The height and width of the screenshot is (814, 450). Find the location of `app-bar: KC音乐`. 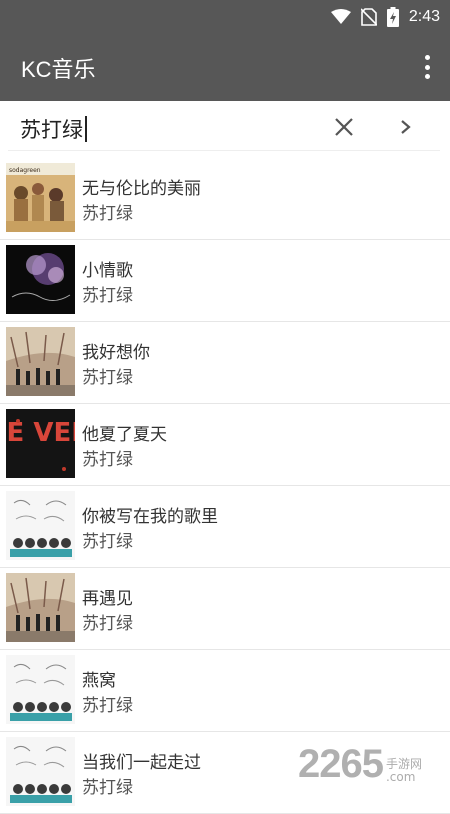

app-bar: KC音乐 is located at coordinates (225, 67).